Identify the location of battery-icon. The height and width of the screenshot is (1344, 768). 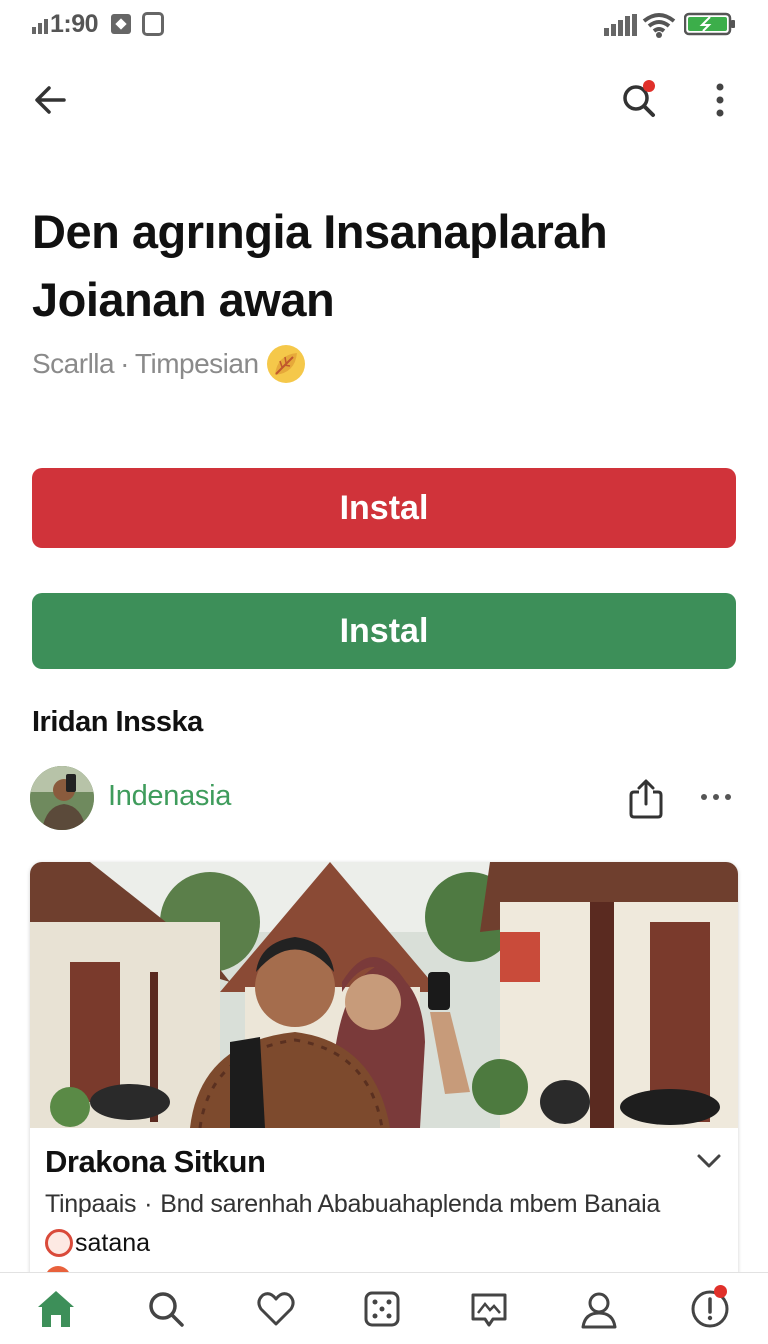
(709, 24).